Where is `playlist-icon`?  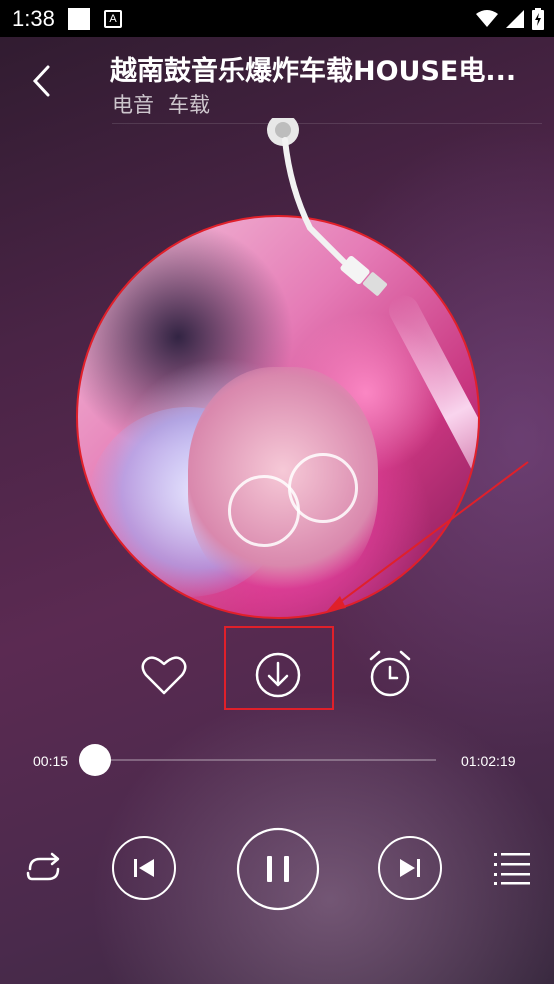
playlist-icon is located at coordinates (512, 868).